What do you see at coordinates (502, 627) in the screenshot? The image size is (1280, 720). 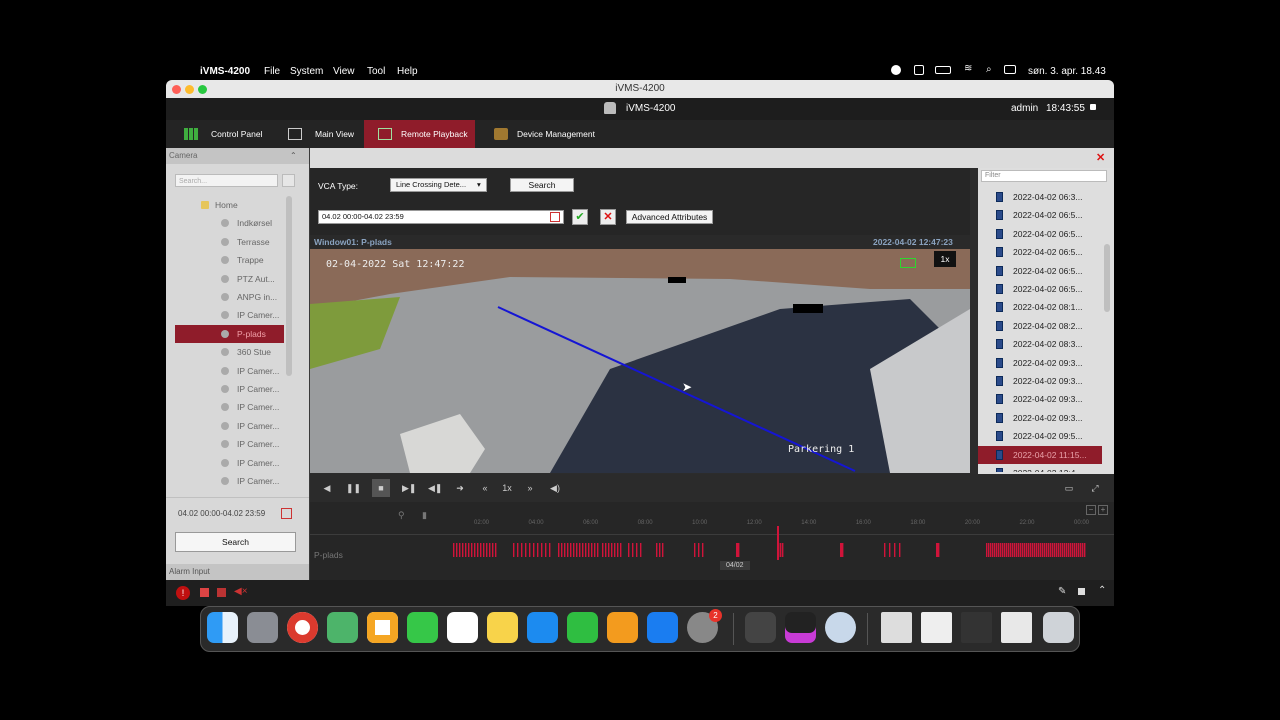 I see `notes-icon` at bounding box center [502, 627].